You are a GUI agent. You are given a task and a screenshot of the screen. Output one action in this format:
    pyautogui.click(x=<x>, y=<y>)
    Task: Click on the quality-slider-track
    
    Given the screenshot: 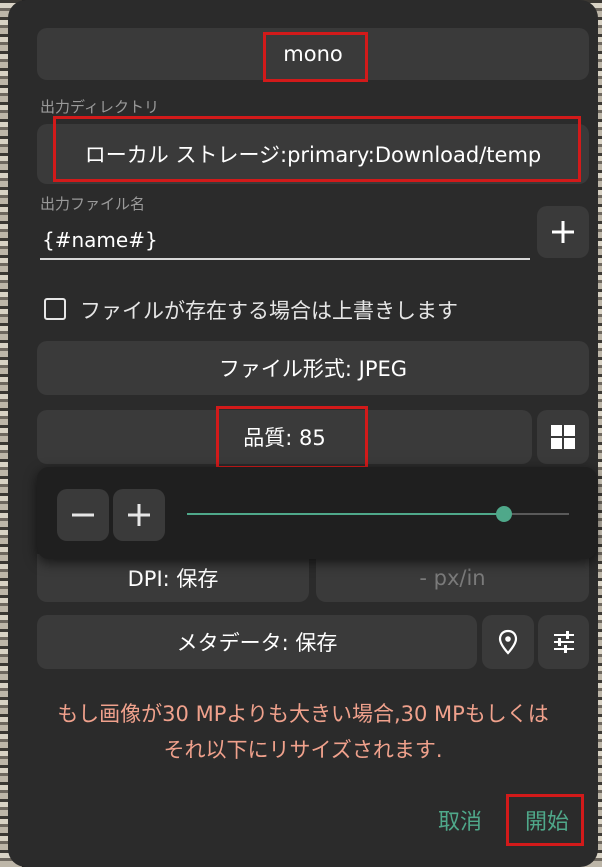 What is the action you would take?
    pyautogui.click(x=378, y=514)
    